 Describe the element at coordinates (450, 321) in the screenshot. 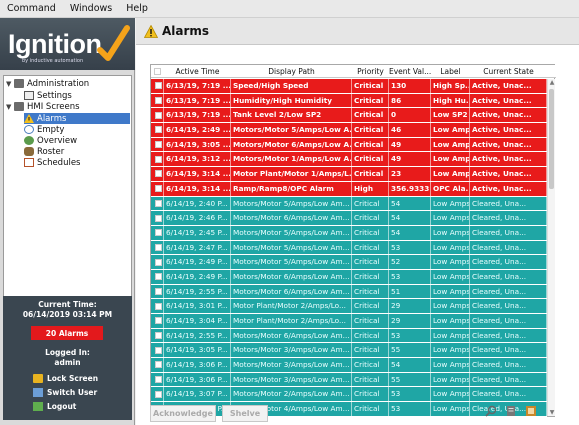

I see `cell-label: Low Amps` at that location.